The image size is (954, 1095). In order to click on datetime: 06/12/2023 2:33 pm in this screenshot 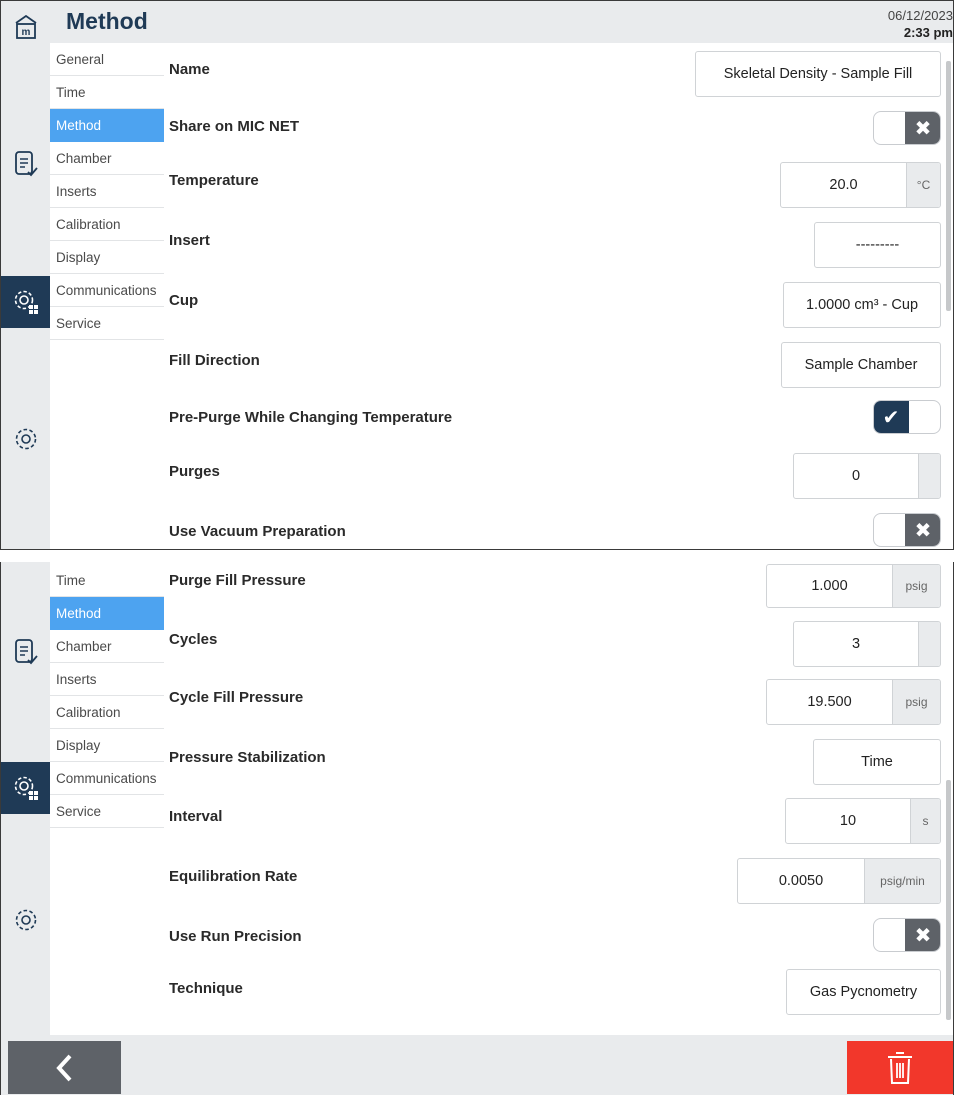, I will do `click(920, 24)`.